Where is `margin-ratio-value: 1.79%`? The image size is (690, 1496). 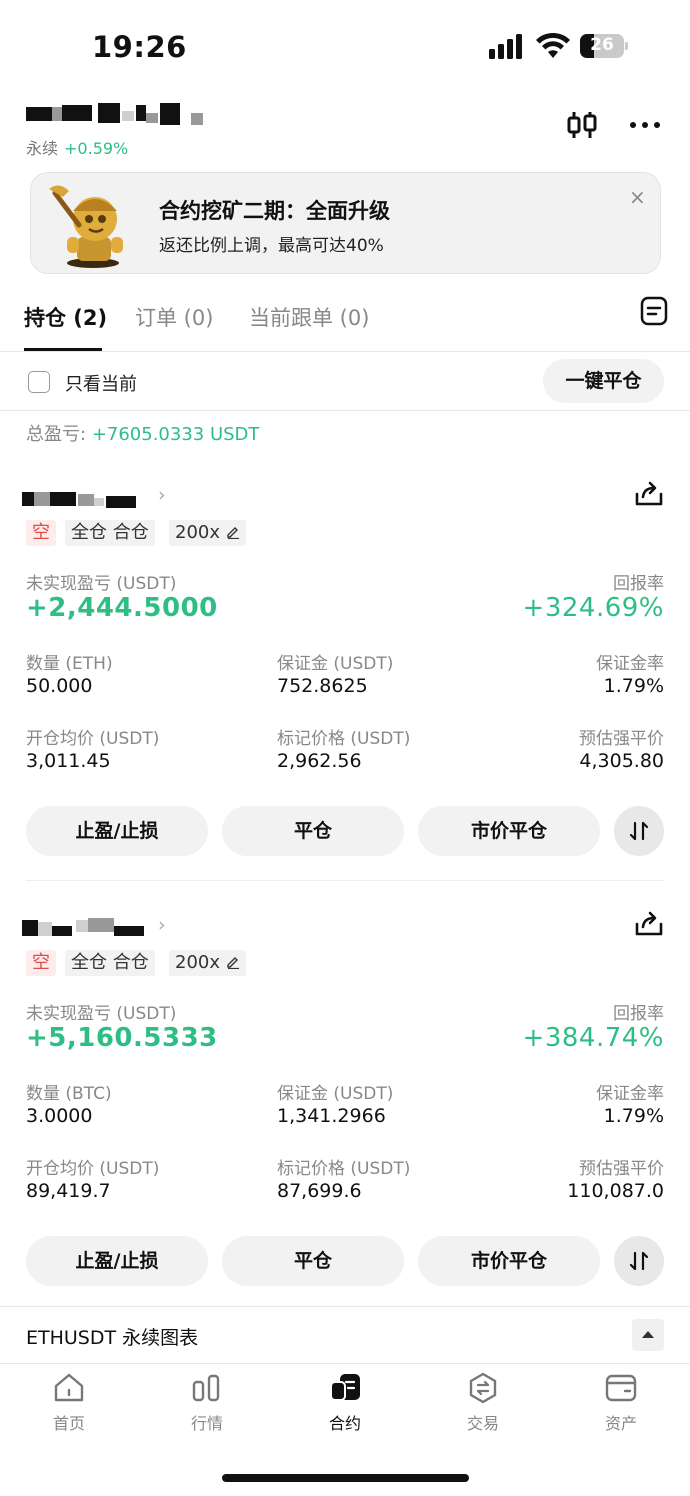 margin-ratio-value: 1.79% is located at coordinates (633, 1116).